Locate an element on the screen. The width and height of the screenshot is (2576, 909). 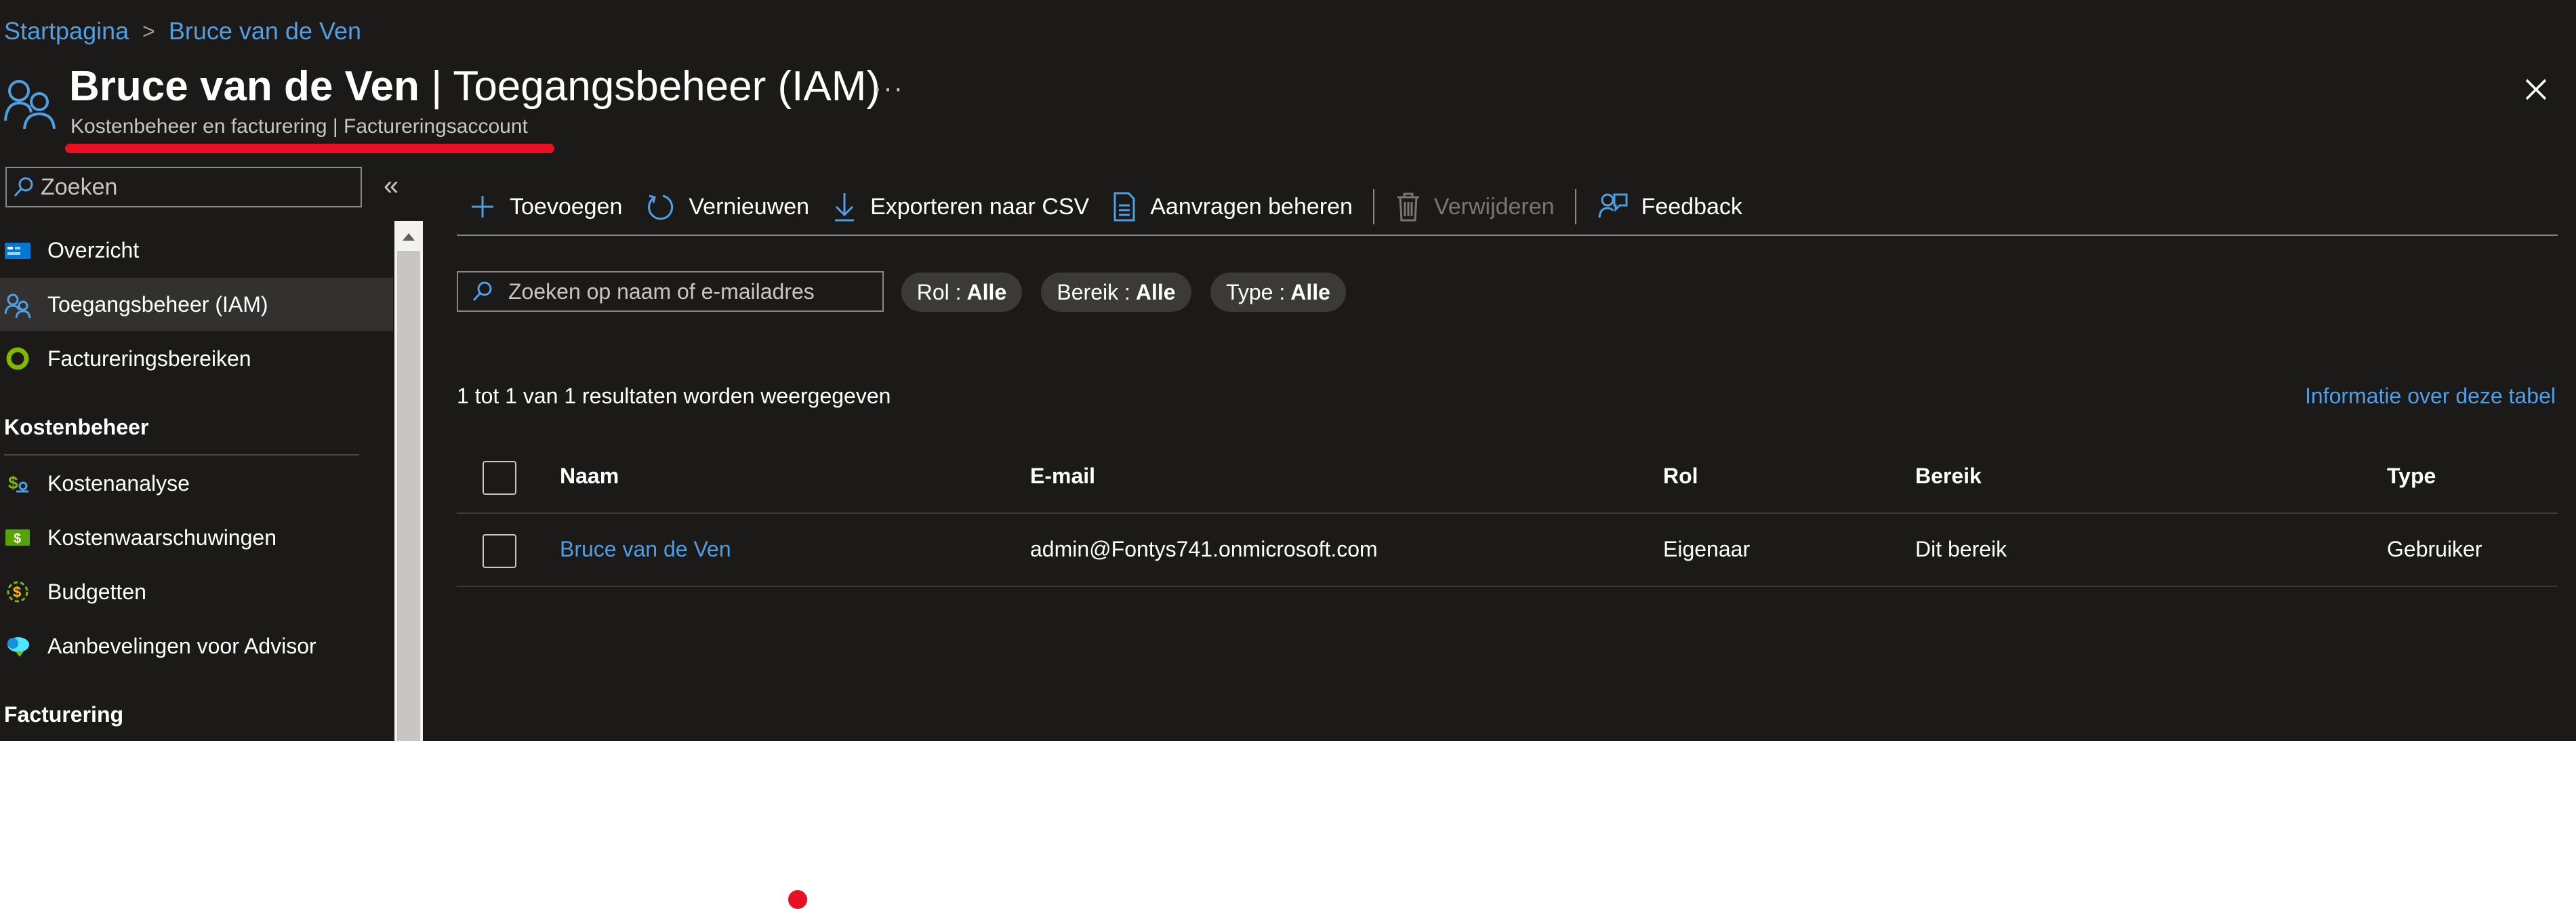
page-title-name: Bruce van de Ven is located at coordinates (245, 86).